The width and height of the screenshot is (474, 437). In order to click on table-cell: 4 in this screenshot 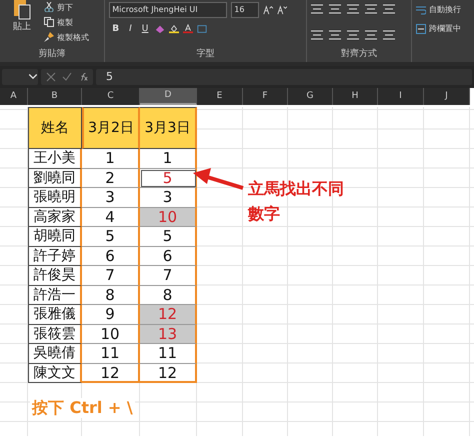, I will do `click(111, 217)`.